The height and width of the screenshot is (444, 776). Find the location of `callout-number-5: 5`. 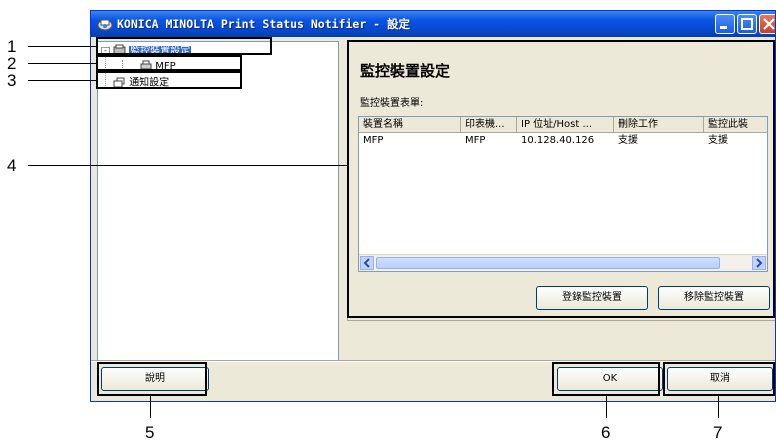

callout-number-5: 5 is located at coordinates (150, 432).